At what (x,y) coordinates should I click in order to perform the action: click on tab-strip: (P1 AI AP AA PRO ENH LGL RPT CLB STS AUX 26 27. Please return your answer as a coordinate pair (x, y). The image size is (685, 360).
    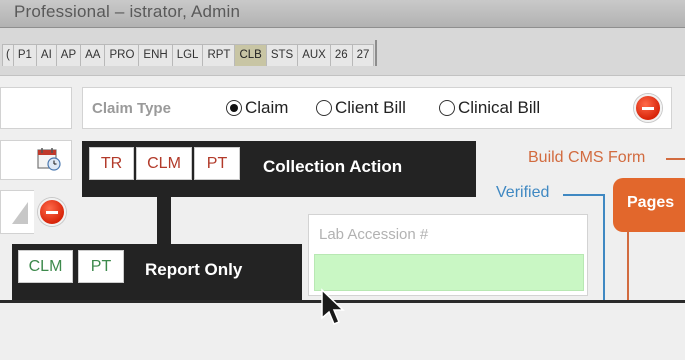
    Looking at the image, I should click on (342, 52).